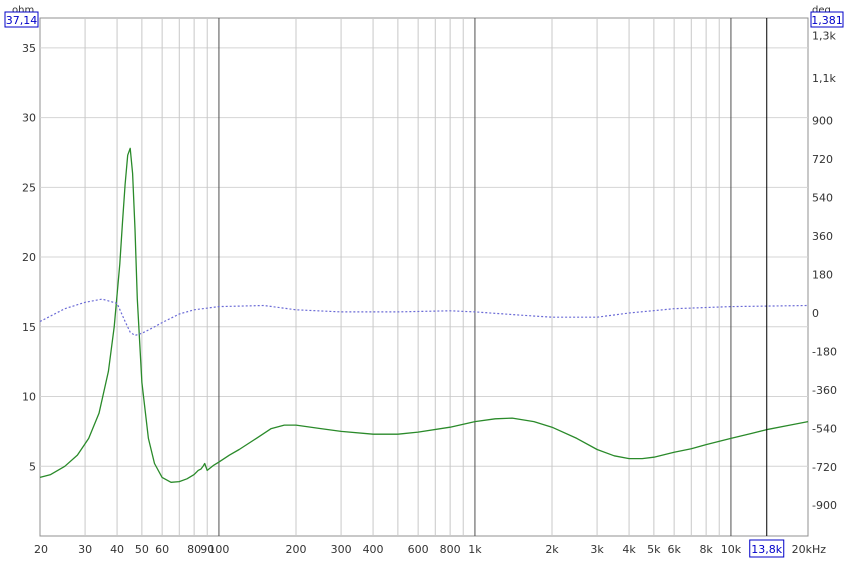 The height and width of the screenshot is (564, 844). What do you see at coordinates (29, 327) in the screenshot?
I see `left-tick-label: 15` at bounding box center [29, 327].